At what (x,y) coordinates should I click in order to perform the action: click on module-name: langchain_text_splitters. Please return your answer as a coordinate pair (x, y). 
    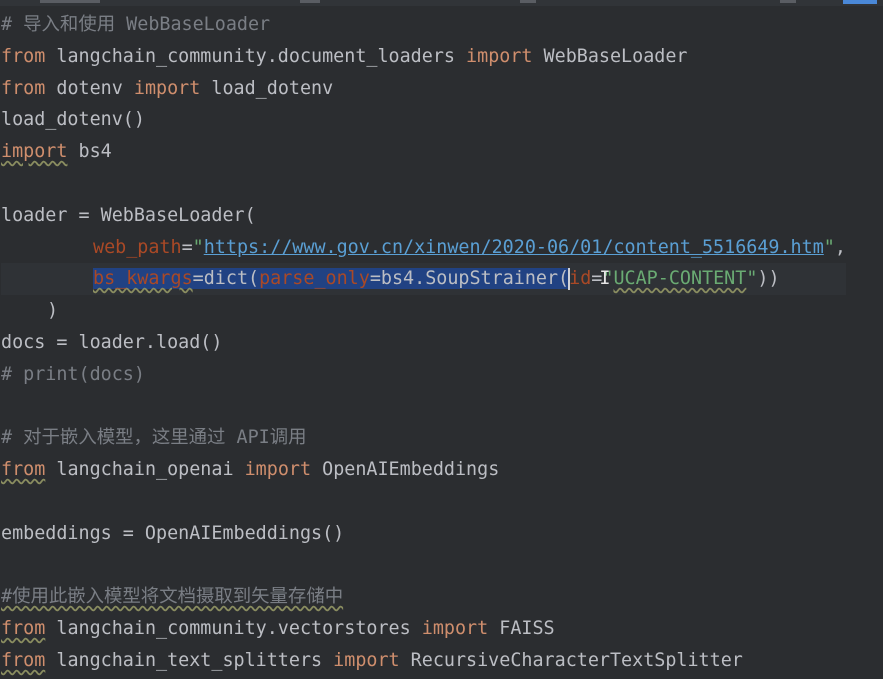
    Looking at the image, I should click on (189, 660).